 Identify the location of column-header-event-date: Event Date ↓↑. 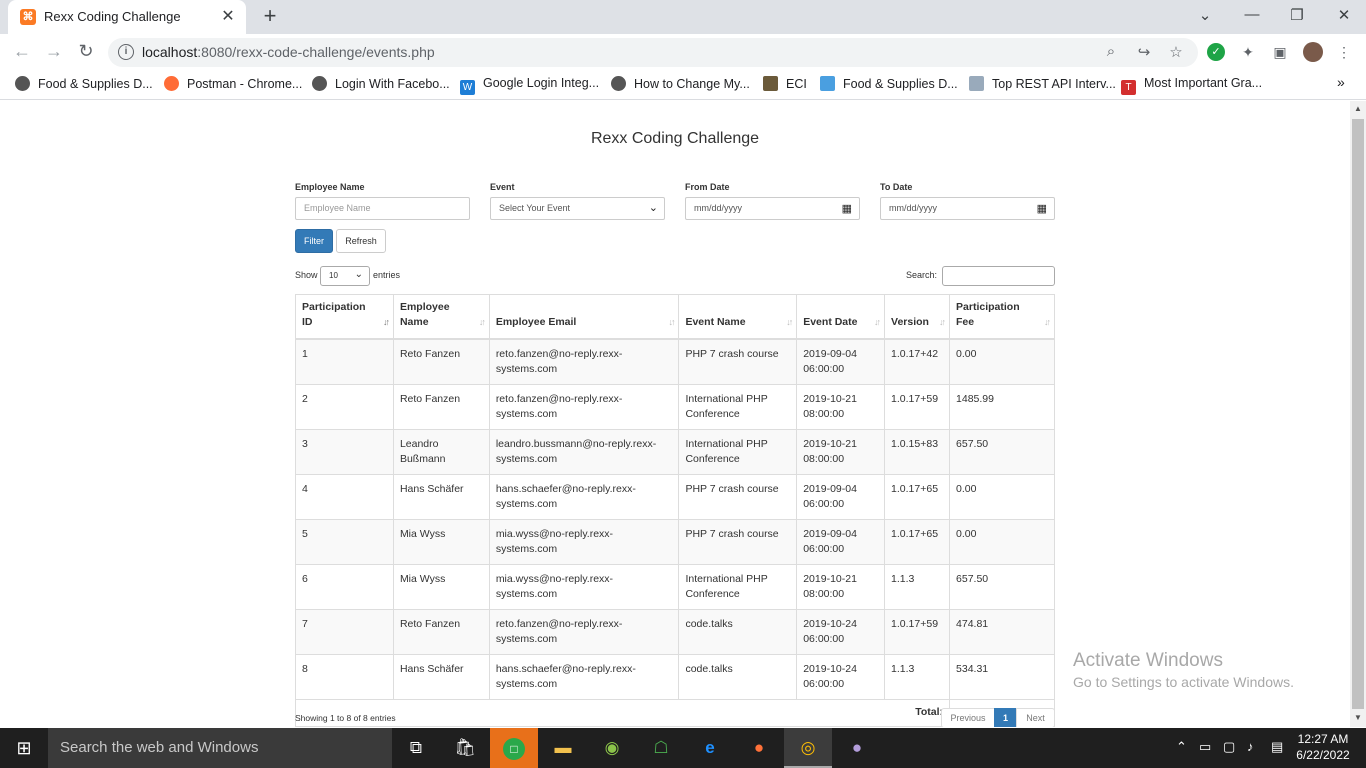
(841, 317).